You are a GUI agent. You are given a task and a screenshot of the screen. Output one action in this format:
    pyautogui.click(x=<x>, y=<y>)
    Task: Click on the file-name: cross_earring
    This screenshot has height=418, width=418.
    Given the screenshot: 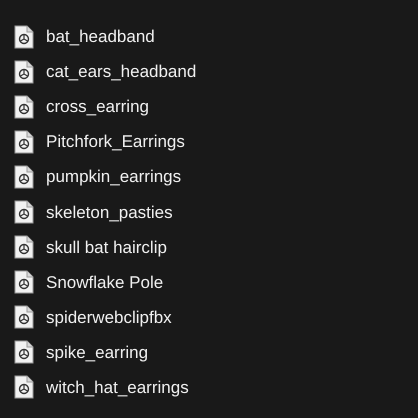 What is the action you would take?
    pyautogui.click(x=97, y=107)
    